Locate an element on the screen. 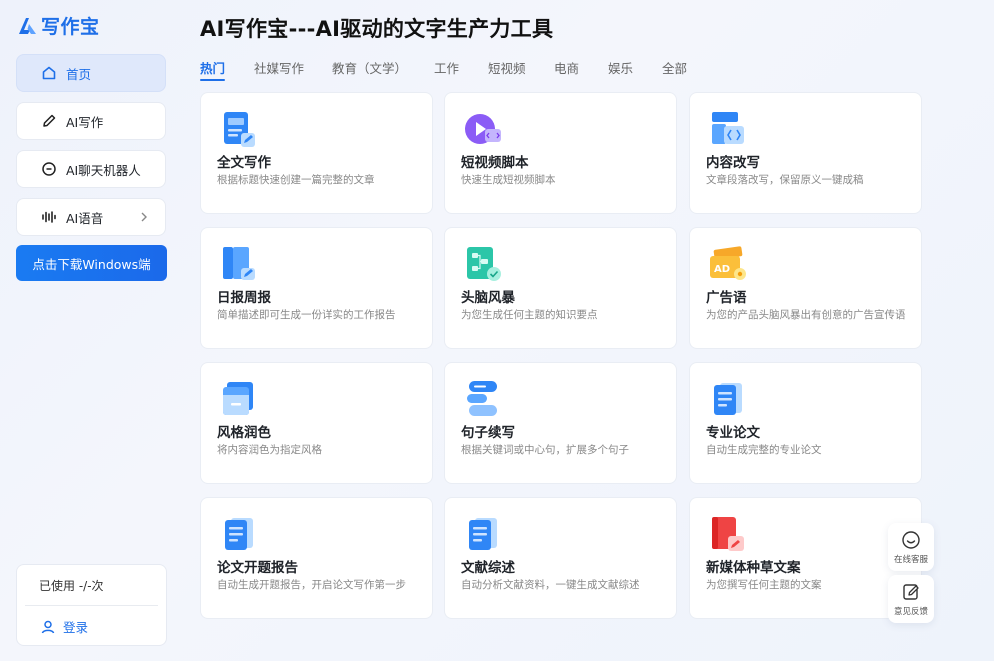 This screenshot has height=661, width=994. download-windows-button: 点击下载Windows端 is located at coordinates (91, 263).